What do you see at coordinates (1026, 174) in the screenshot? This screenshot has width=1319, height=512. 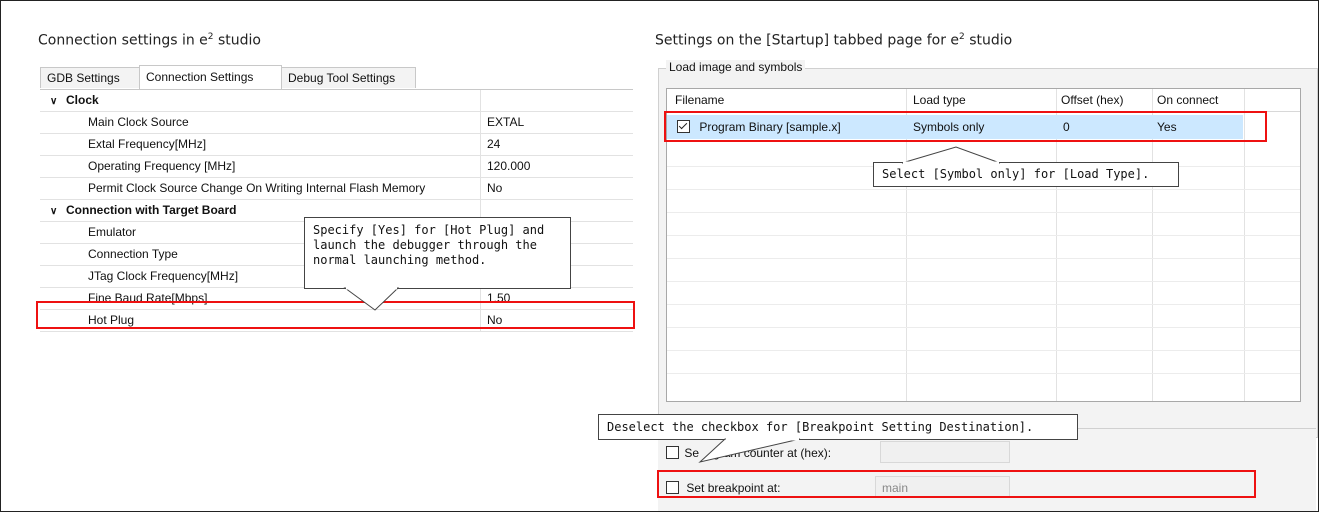 I see `load-type-callout: Select [Symbol only] for [Load Type].` at bounding box center [1026, 174].